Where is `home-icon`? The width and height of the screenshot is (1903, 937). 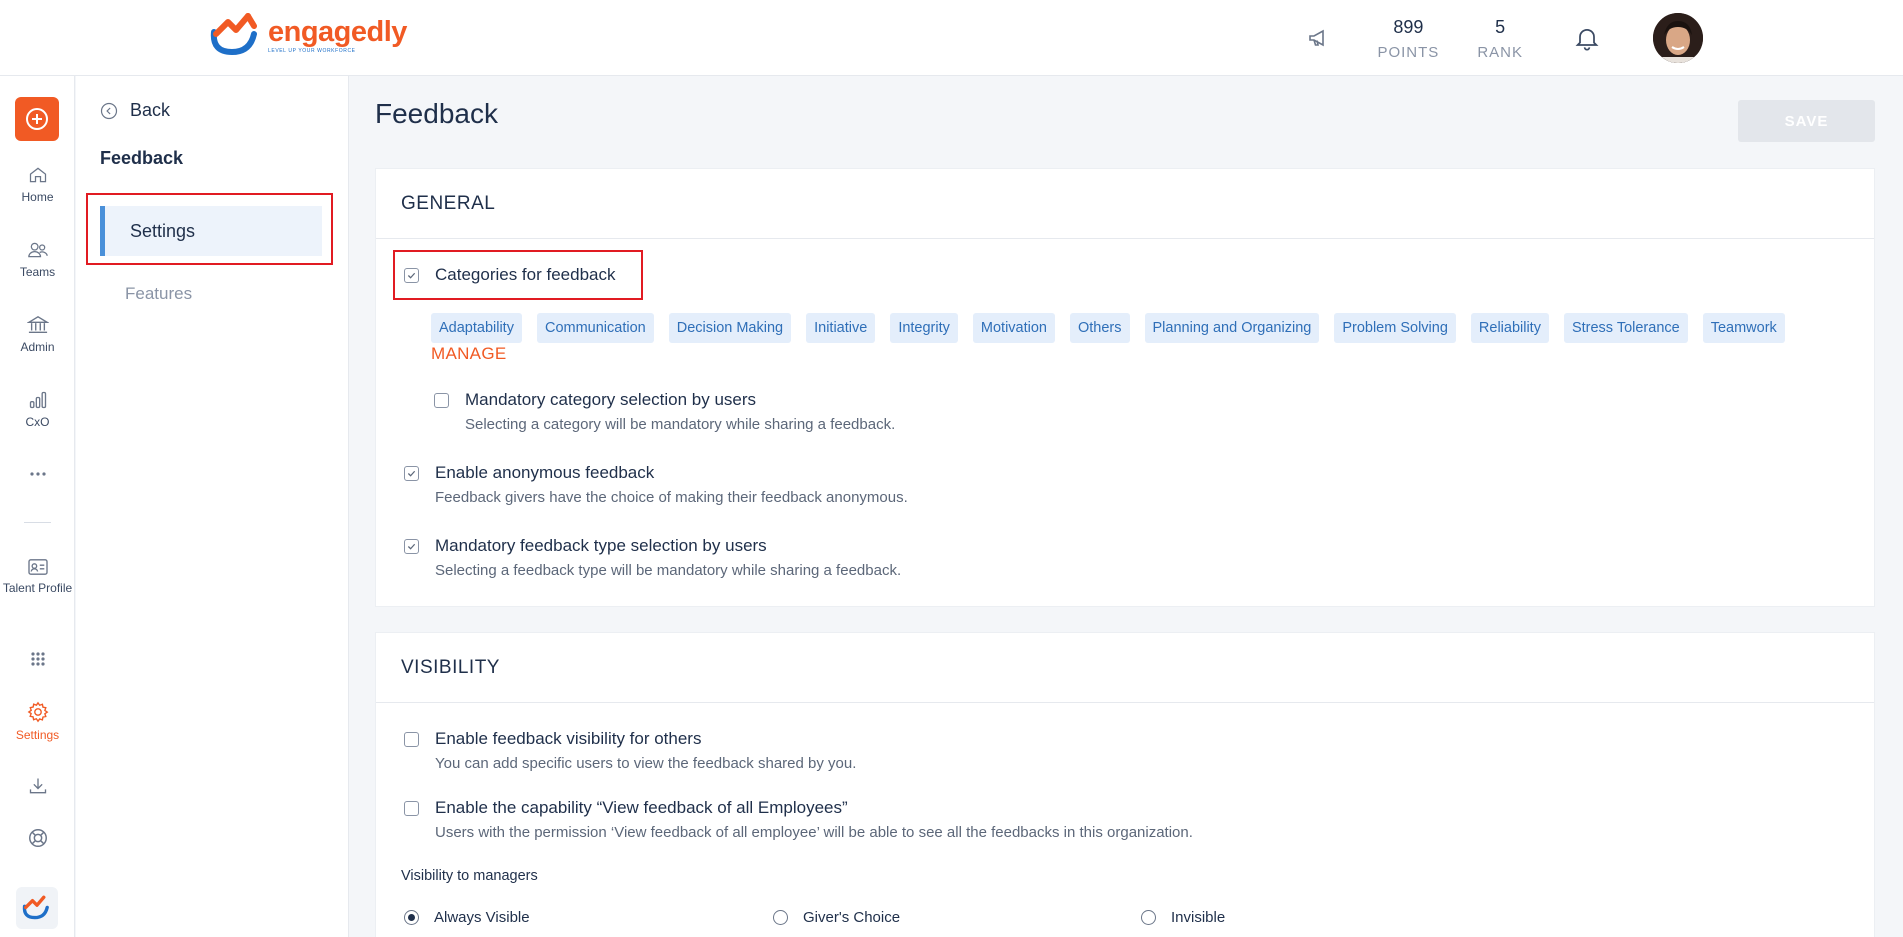
home-icon is located at coordinates (37, 175).